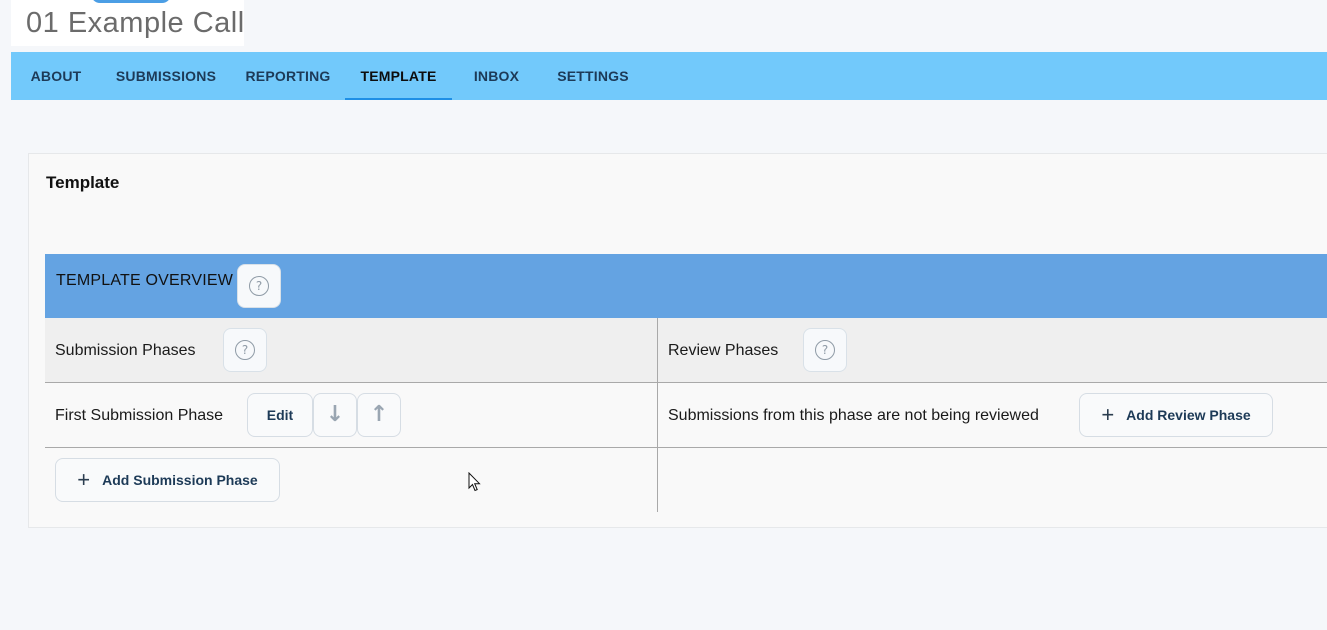 This screenshot has height=630, width=1327. I want to click on call-title-banner: 01 Example Call, so click(127, 23).